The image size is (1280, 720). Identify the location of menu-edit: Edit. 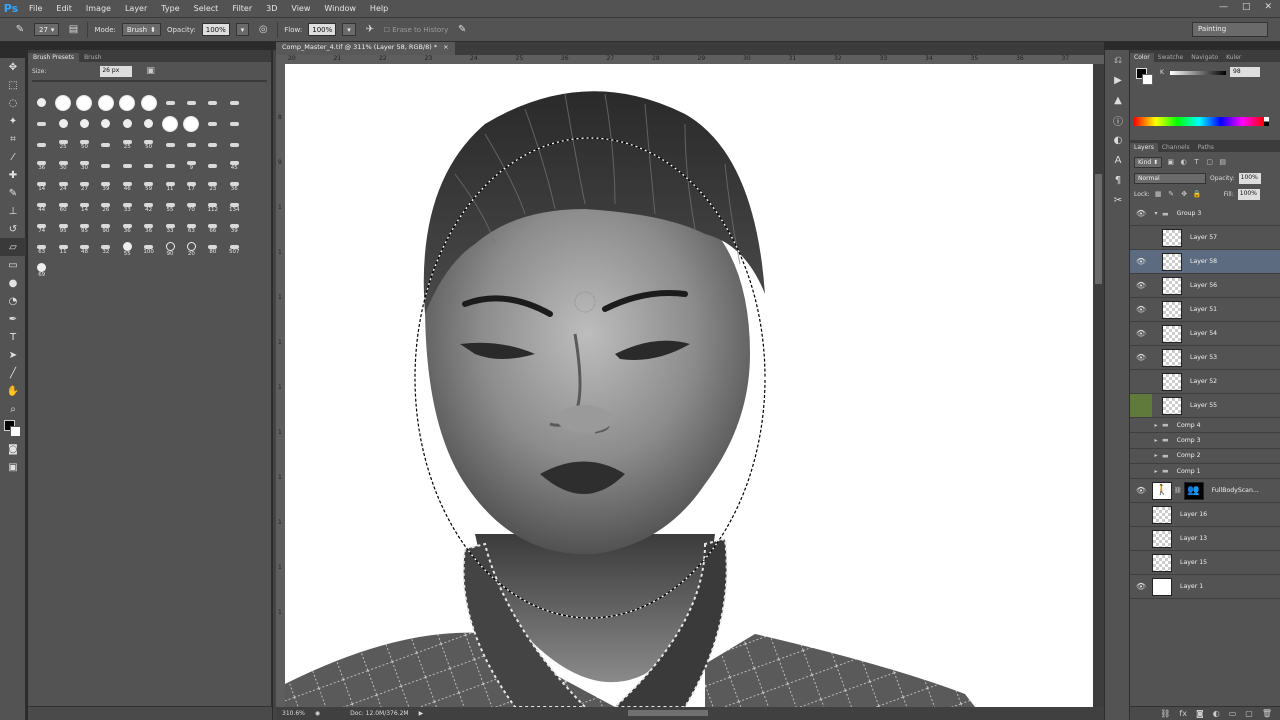
(64, 8).